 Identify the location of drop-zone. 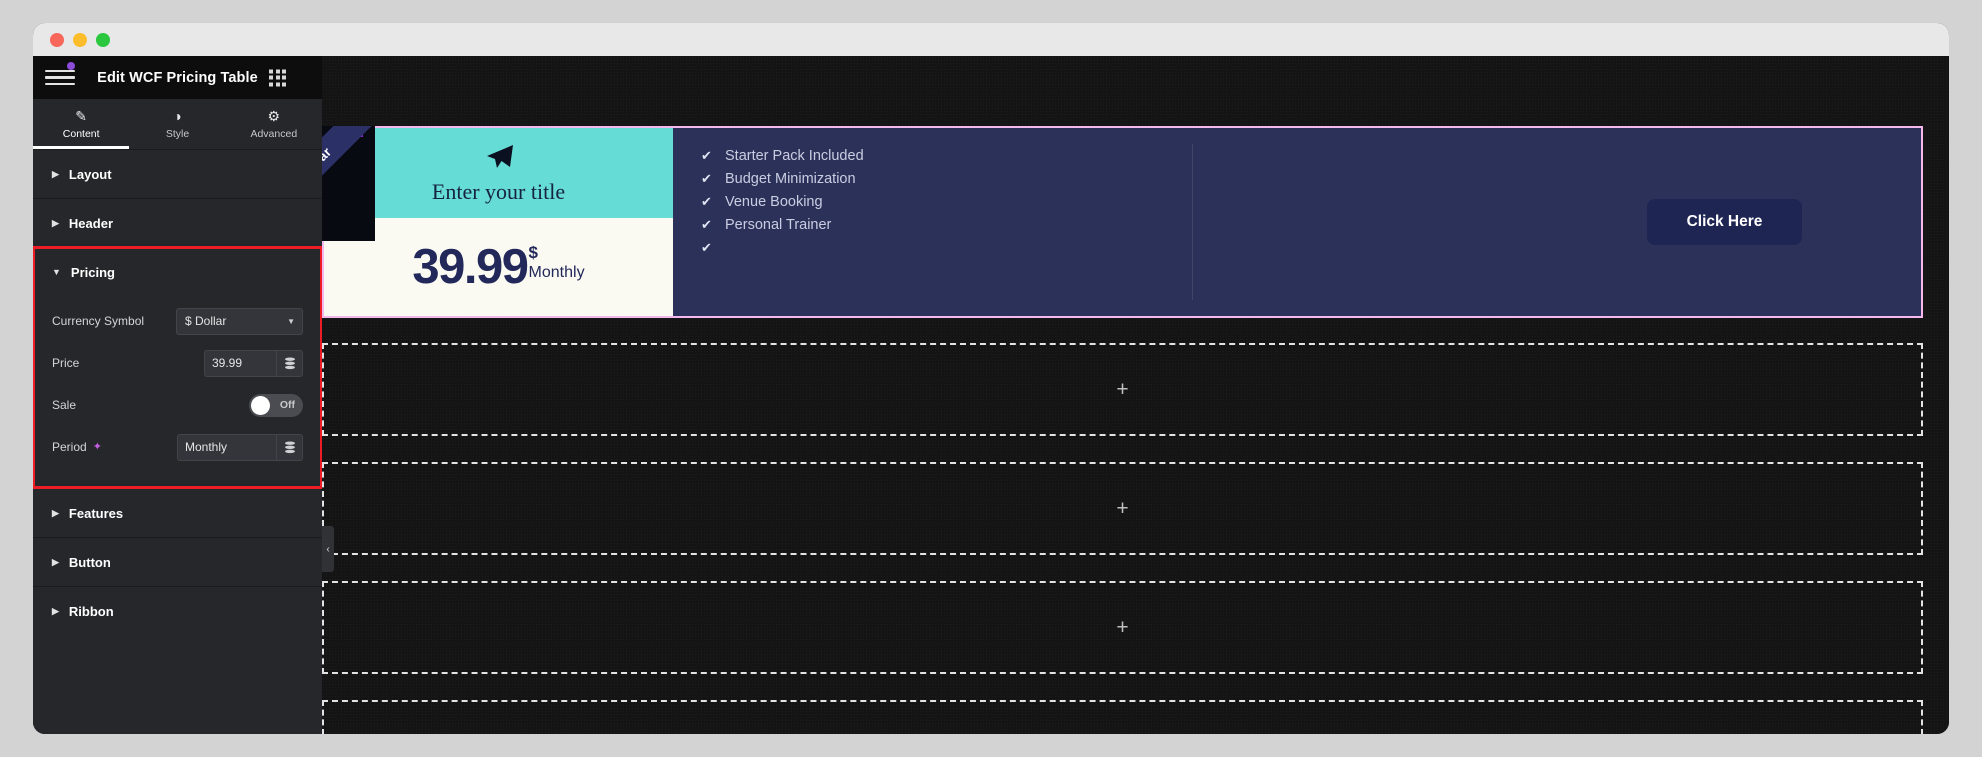
(1122, 717).